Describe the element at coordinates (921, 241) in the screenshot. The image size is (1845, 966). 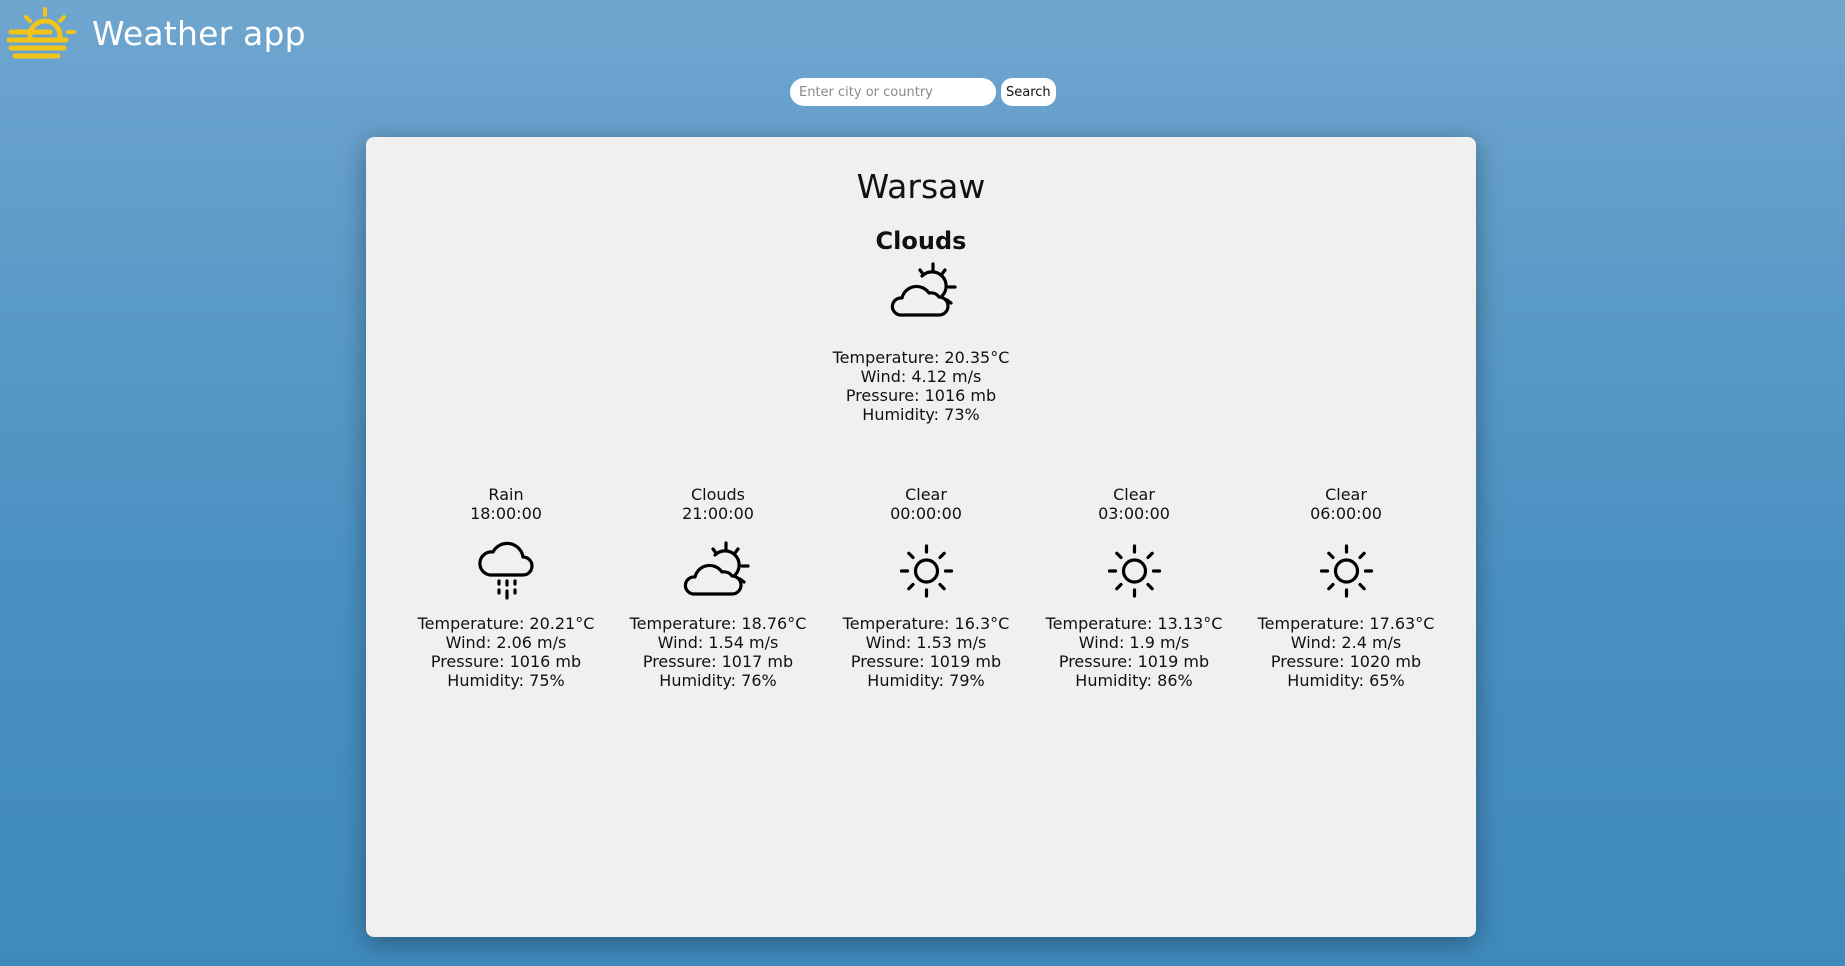
I see `current-condition: Clouds` at that location.